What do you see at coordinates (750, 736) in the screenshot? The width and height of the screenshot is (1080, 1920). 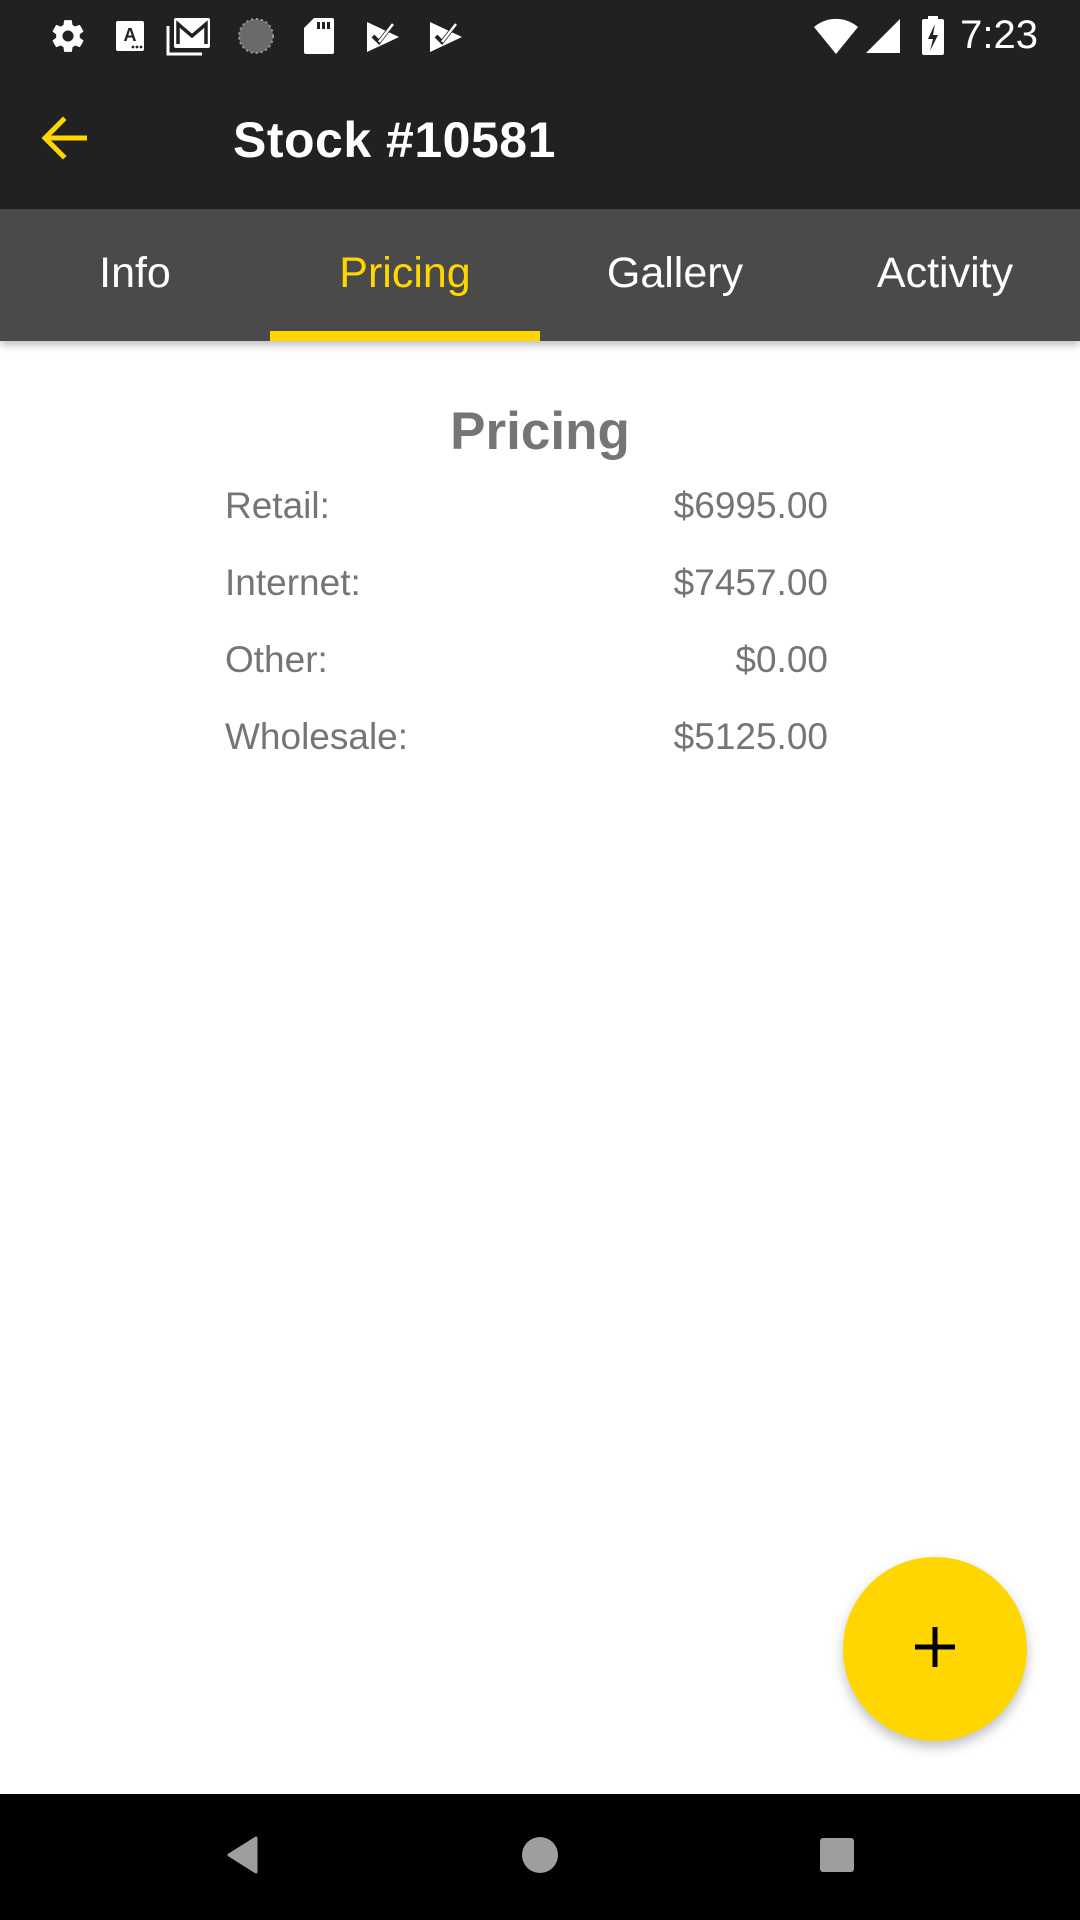 I see `price-value: $5125.00` at bounding box center [750, 736].